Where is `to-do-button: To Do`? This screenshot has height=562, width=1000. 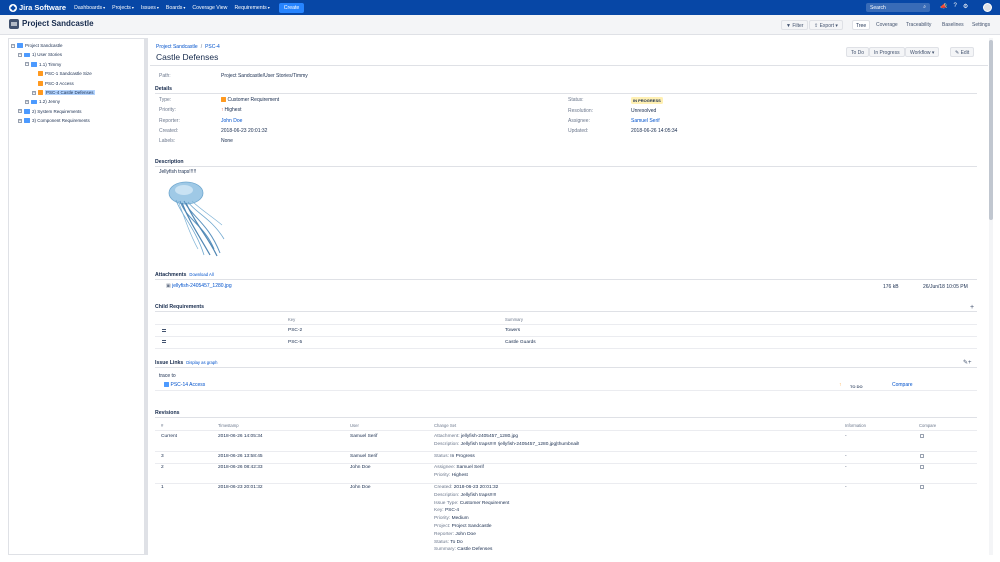
to-do-button: To Do is located at coordinates (858, 52).